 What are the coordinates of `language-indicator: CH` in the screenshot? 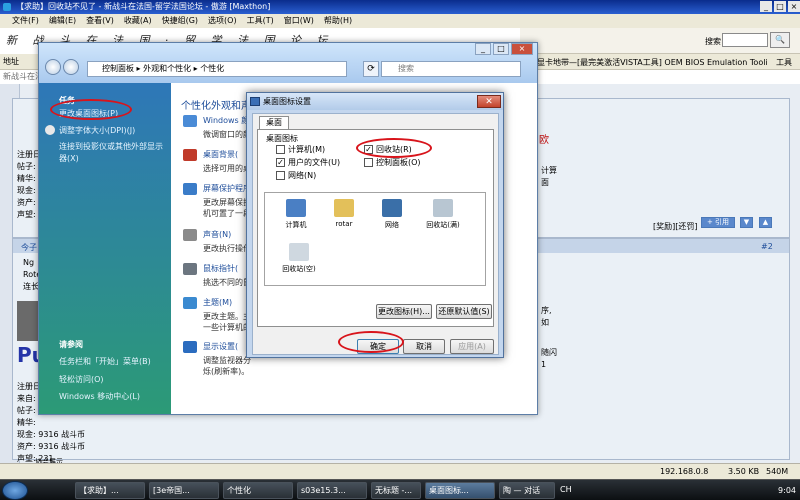 It's located at (566, 489).